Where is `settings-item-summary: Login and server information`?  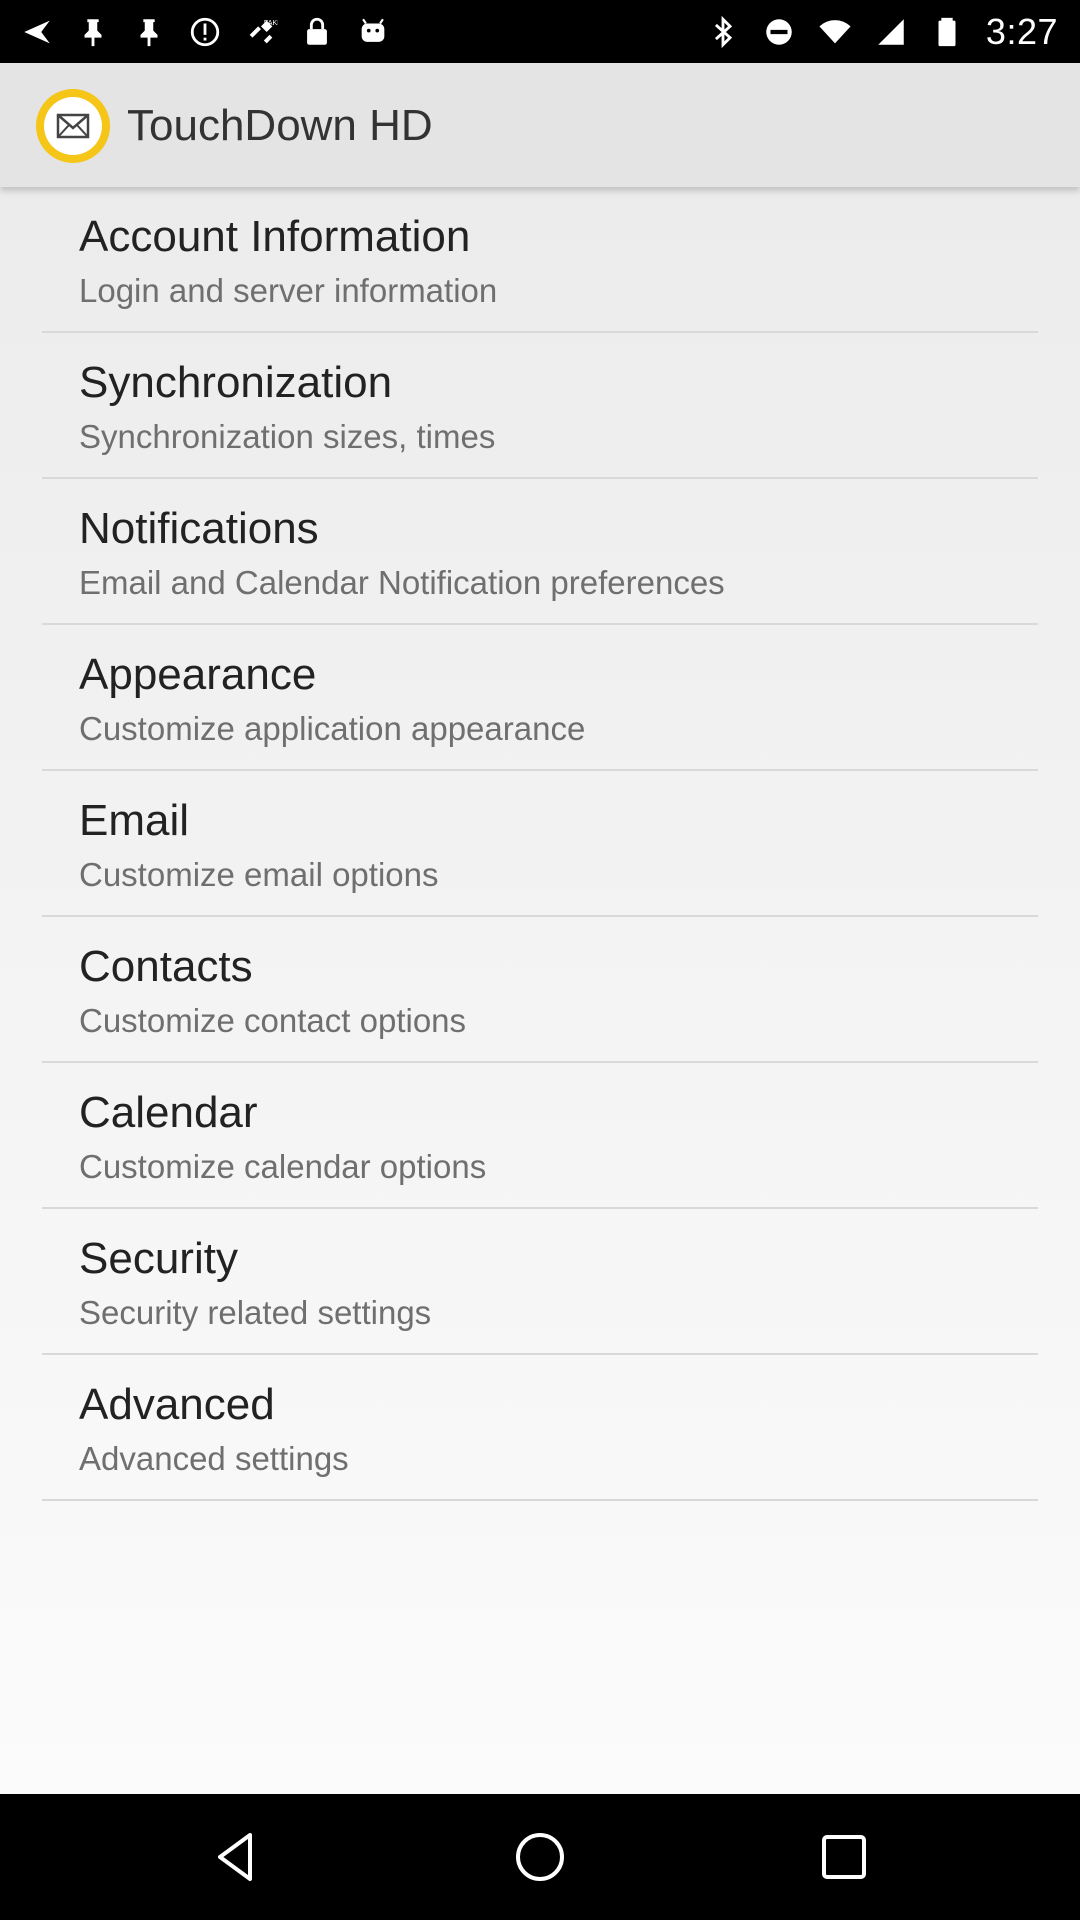
settings-item-summary: Login and server information is located at coordinates (288, 290).